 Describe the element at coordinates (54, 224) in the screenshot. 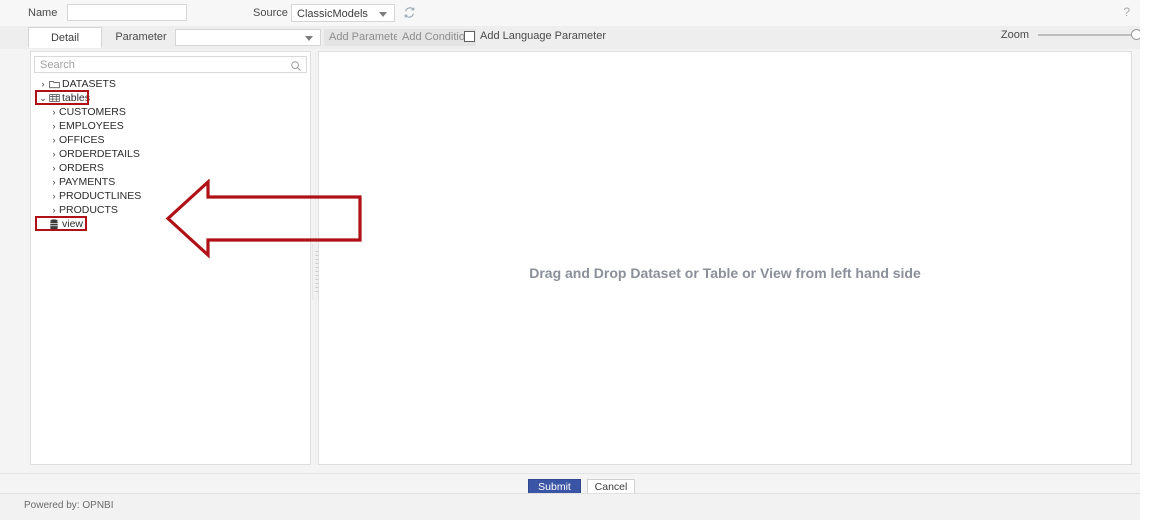

I see `database-icon` at that location.